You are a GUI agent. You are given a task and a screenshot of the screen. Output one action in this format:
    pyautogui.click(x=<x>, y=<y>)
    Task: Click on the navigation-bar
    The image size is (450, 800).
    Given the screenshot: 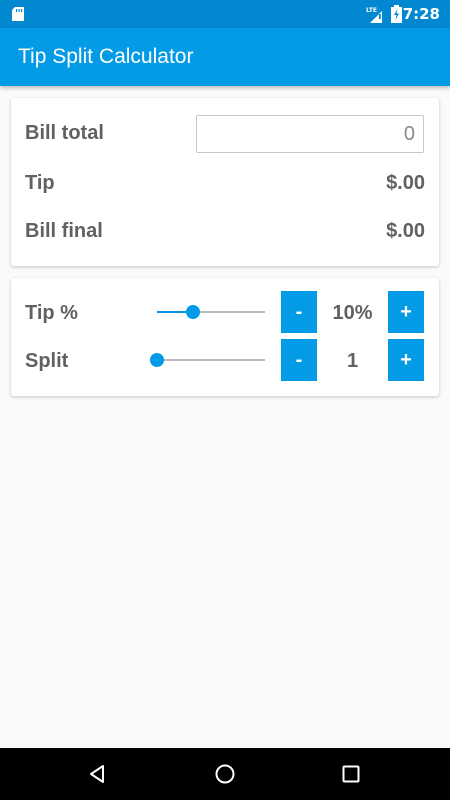 What is the action you would take?
    pyautogui.click(x=225, y=774)
    